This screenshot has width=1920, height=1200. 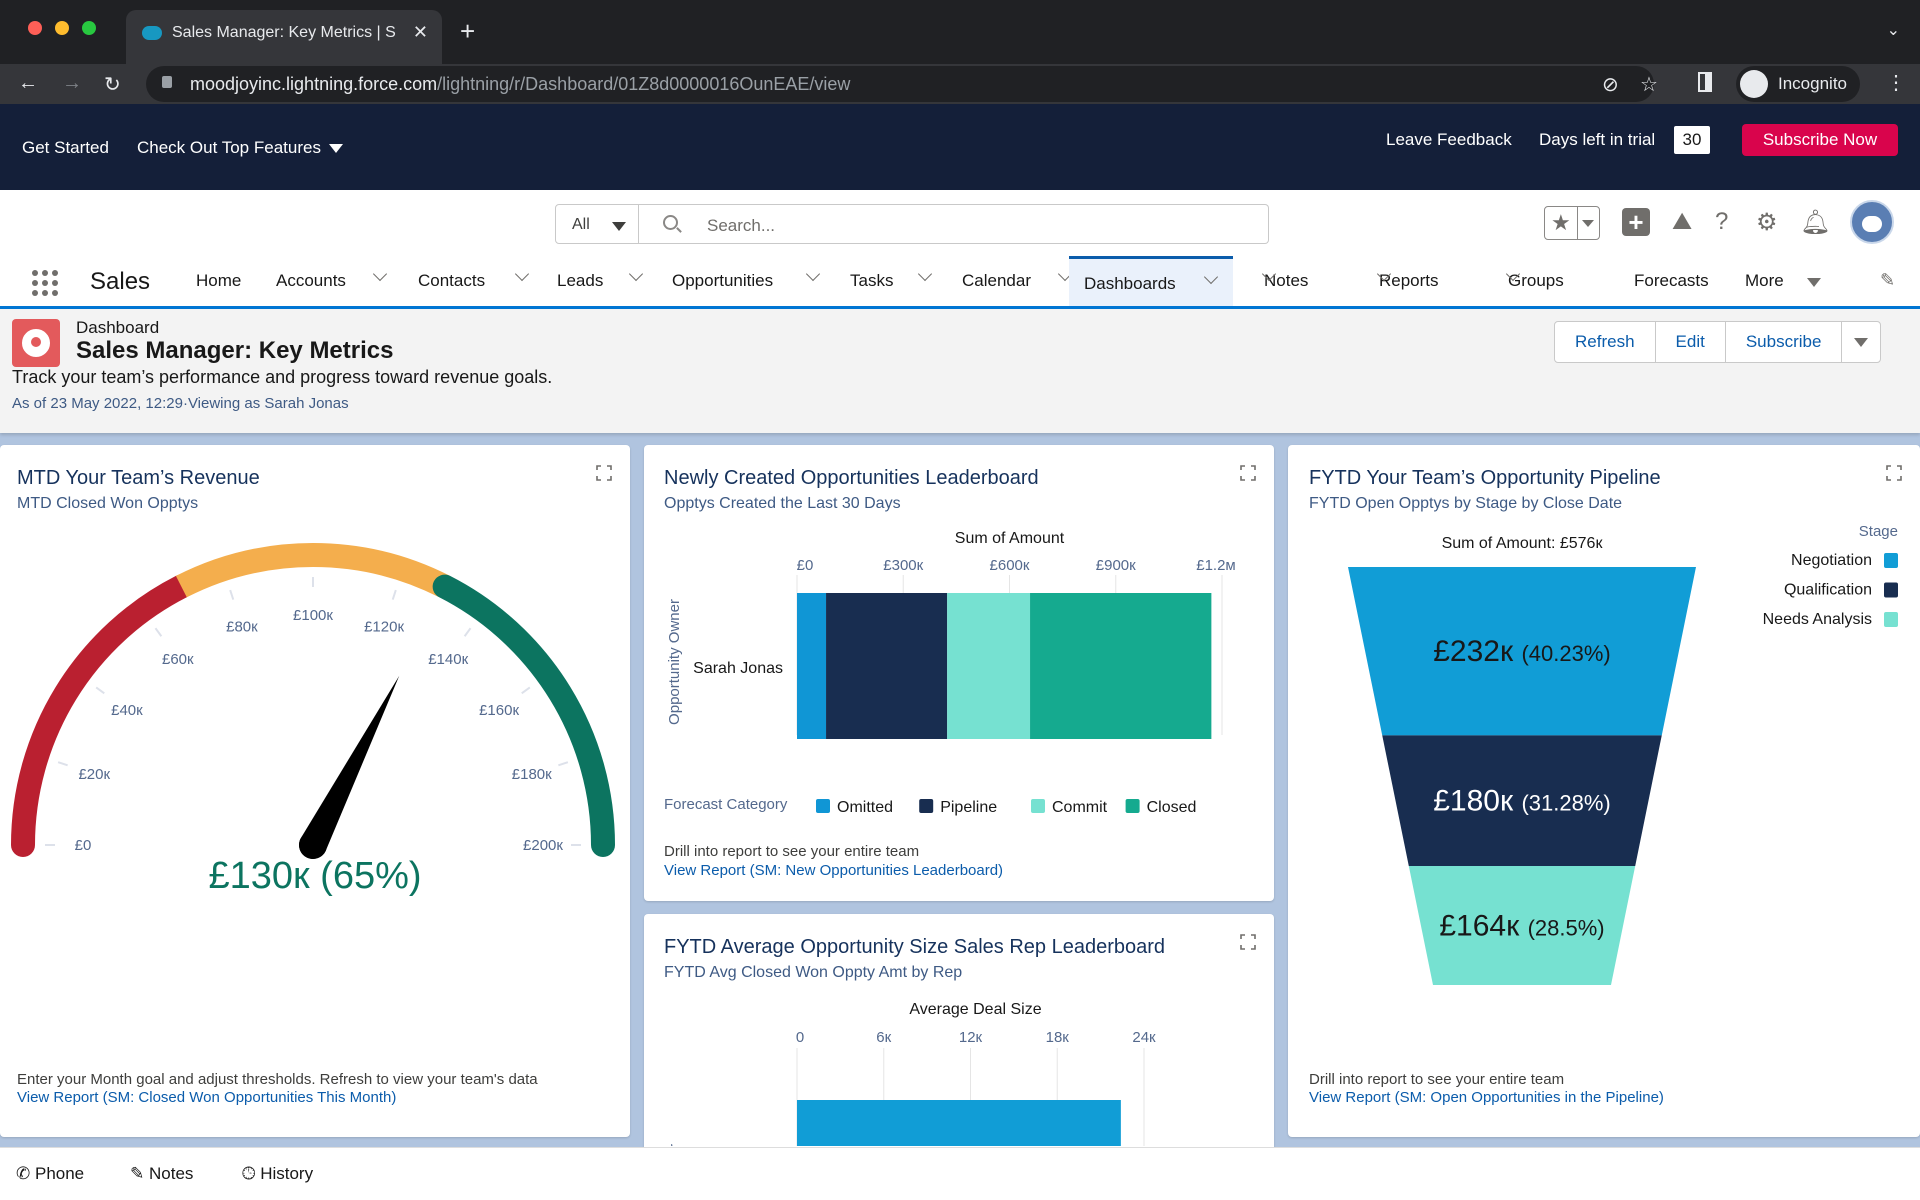 What do you see at coordinates (1121, 666) in the screenshot?
I see `bar-segment-closed` at bounding box center [1121, 666].